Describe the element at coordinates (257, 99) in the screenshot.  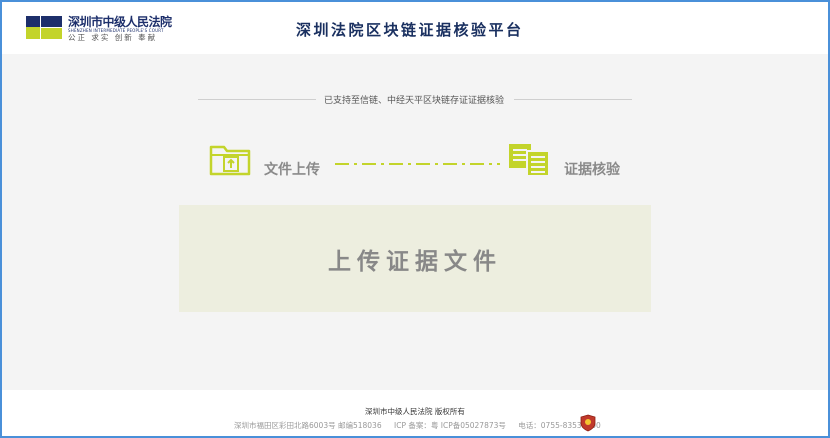
I see `divider-left` at that location.